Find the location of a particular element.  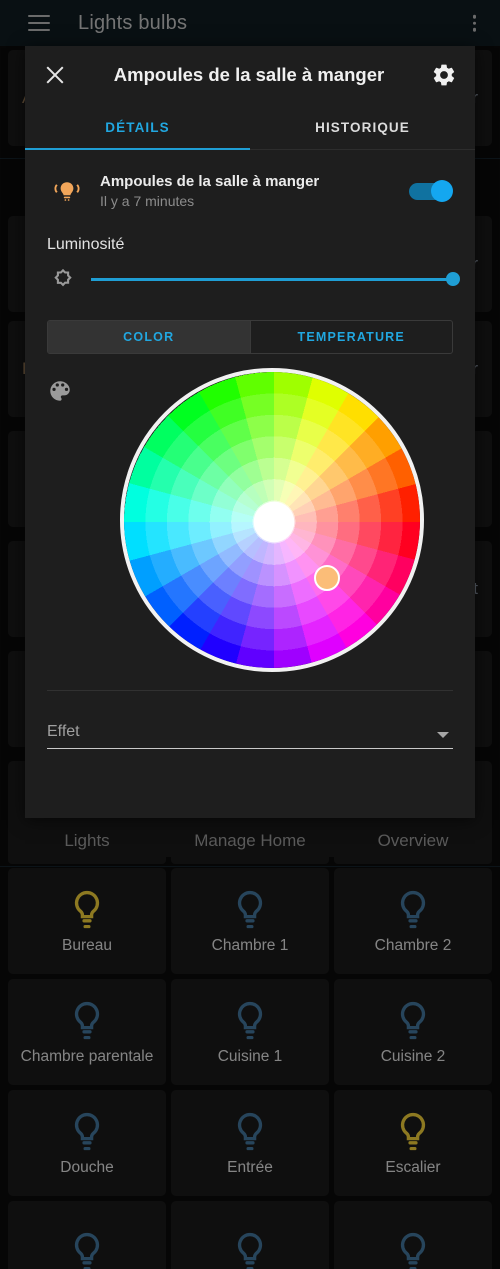

brightness-icon is located at coordinates (63, 279).